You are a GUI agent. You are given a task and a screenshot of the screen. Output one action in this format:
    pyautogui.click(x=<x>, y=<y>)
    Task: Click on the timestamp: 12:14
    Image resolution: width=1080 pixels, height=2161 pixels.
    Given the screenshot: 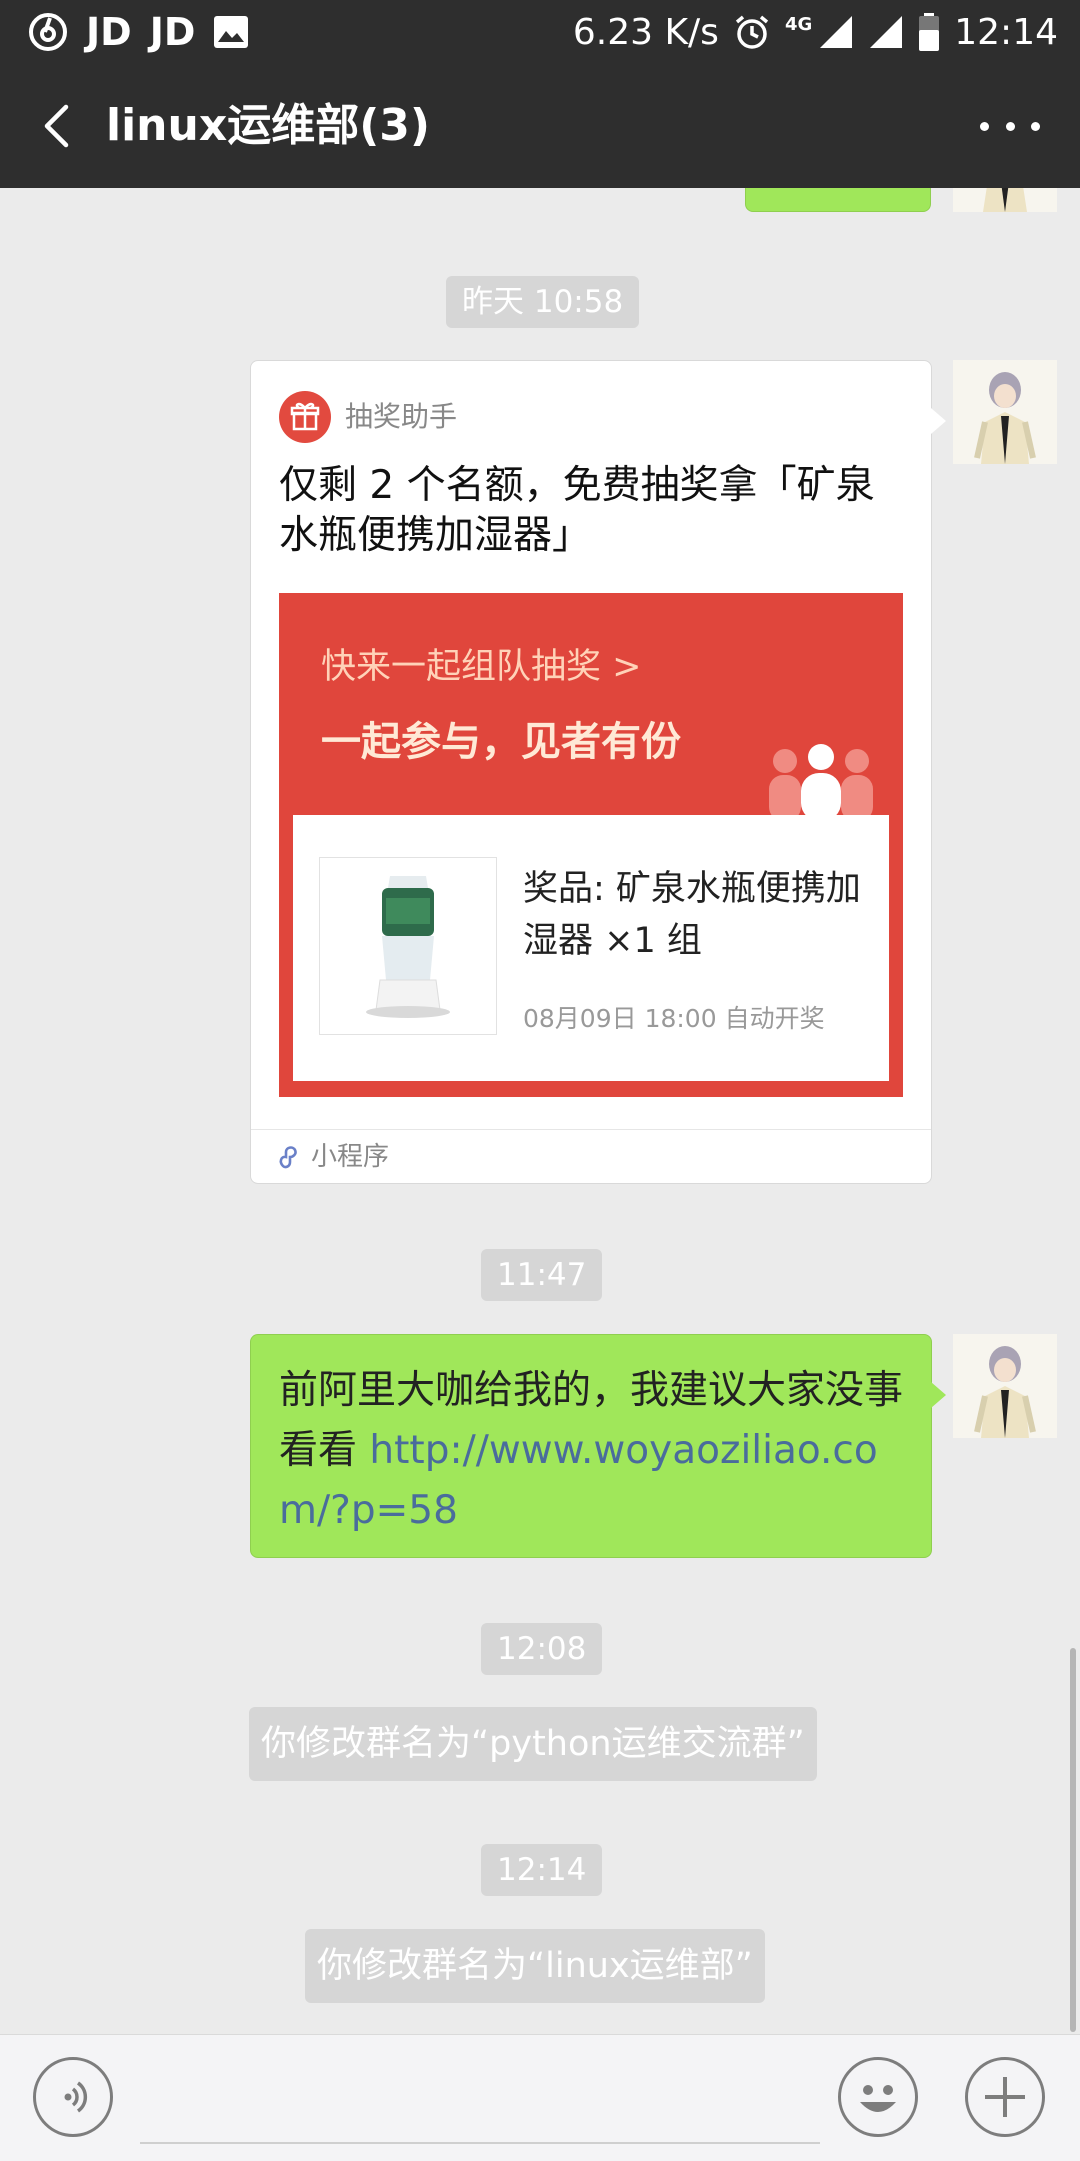 What is the action you would take?
    pyautogui.click(x=542, y=1870)
    